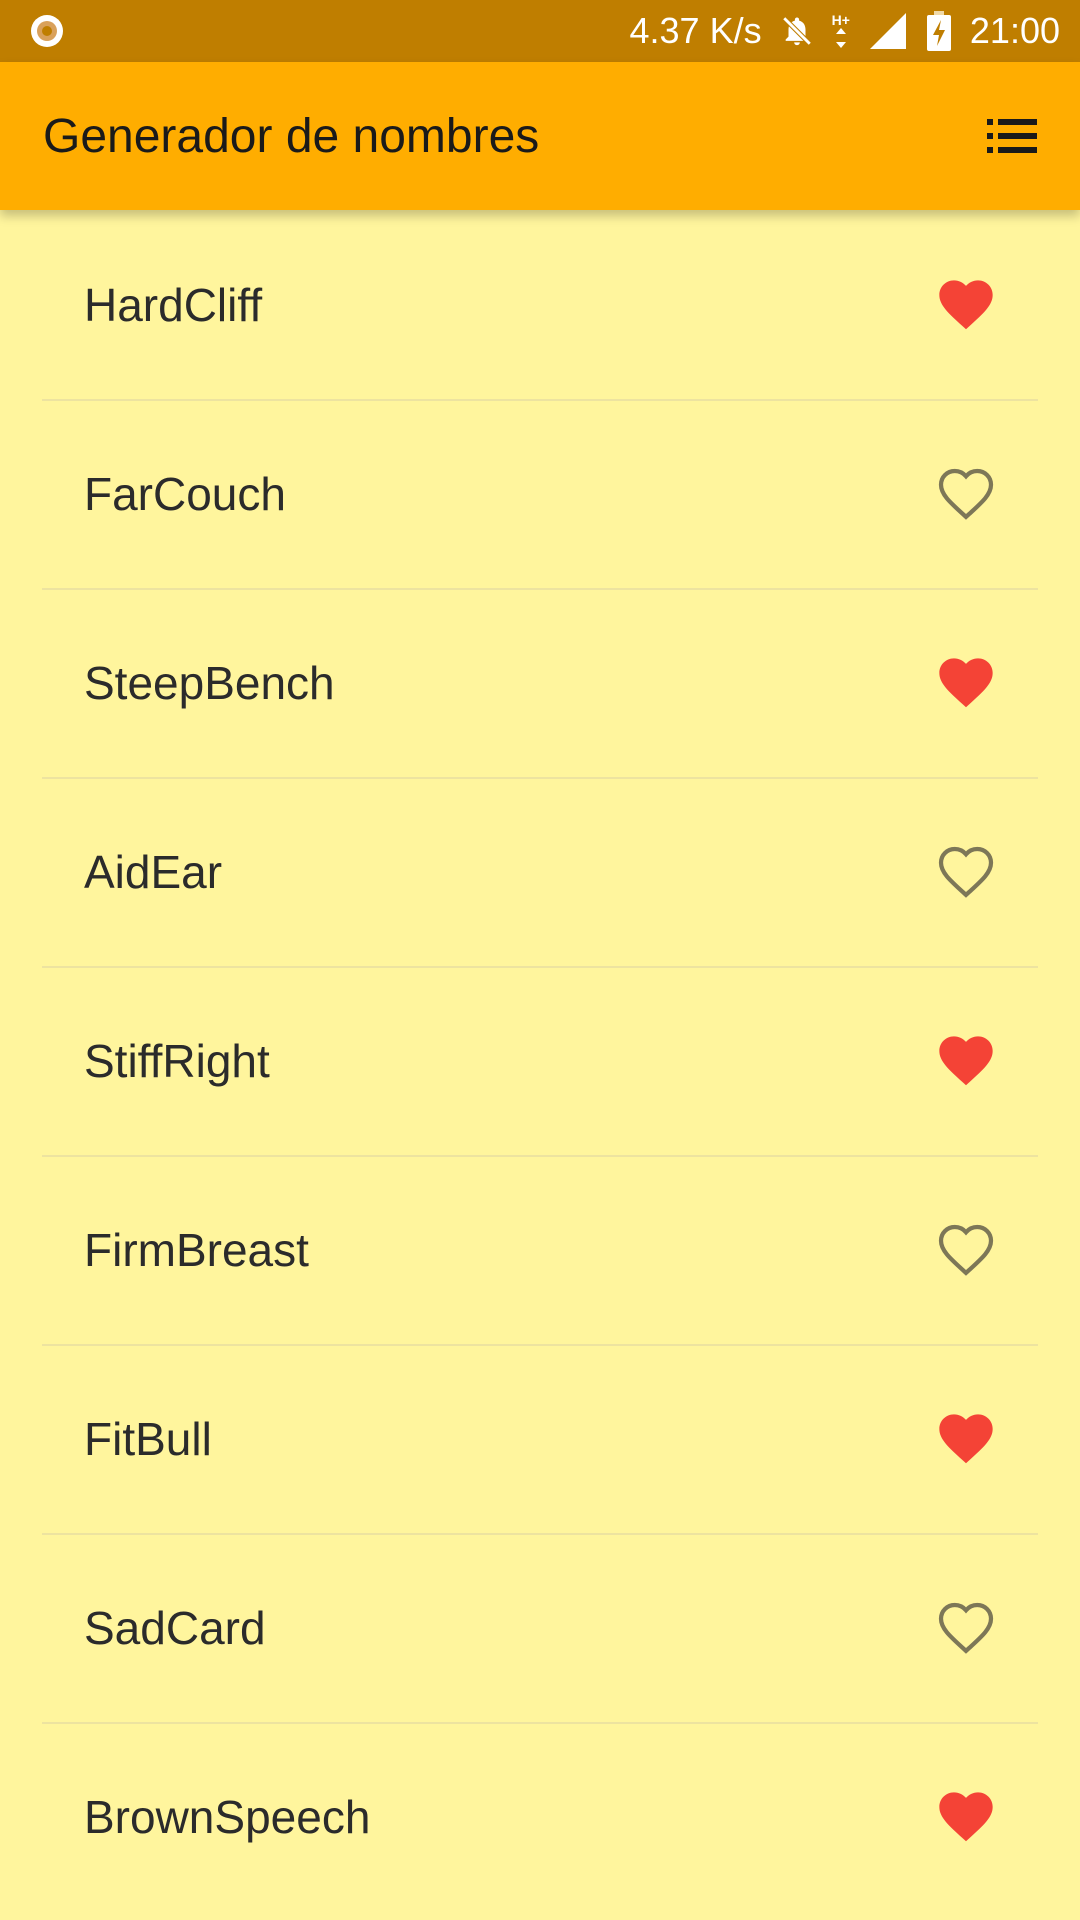 The height and width of the screenshot is (1920, 1080). Describe the element at coordinates (291, 136) in the screenshot. I see `page-title: Generador de nombres` at that location.